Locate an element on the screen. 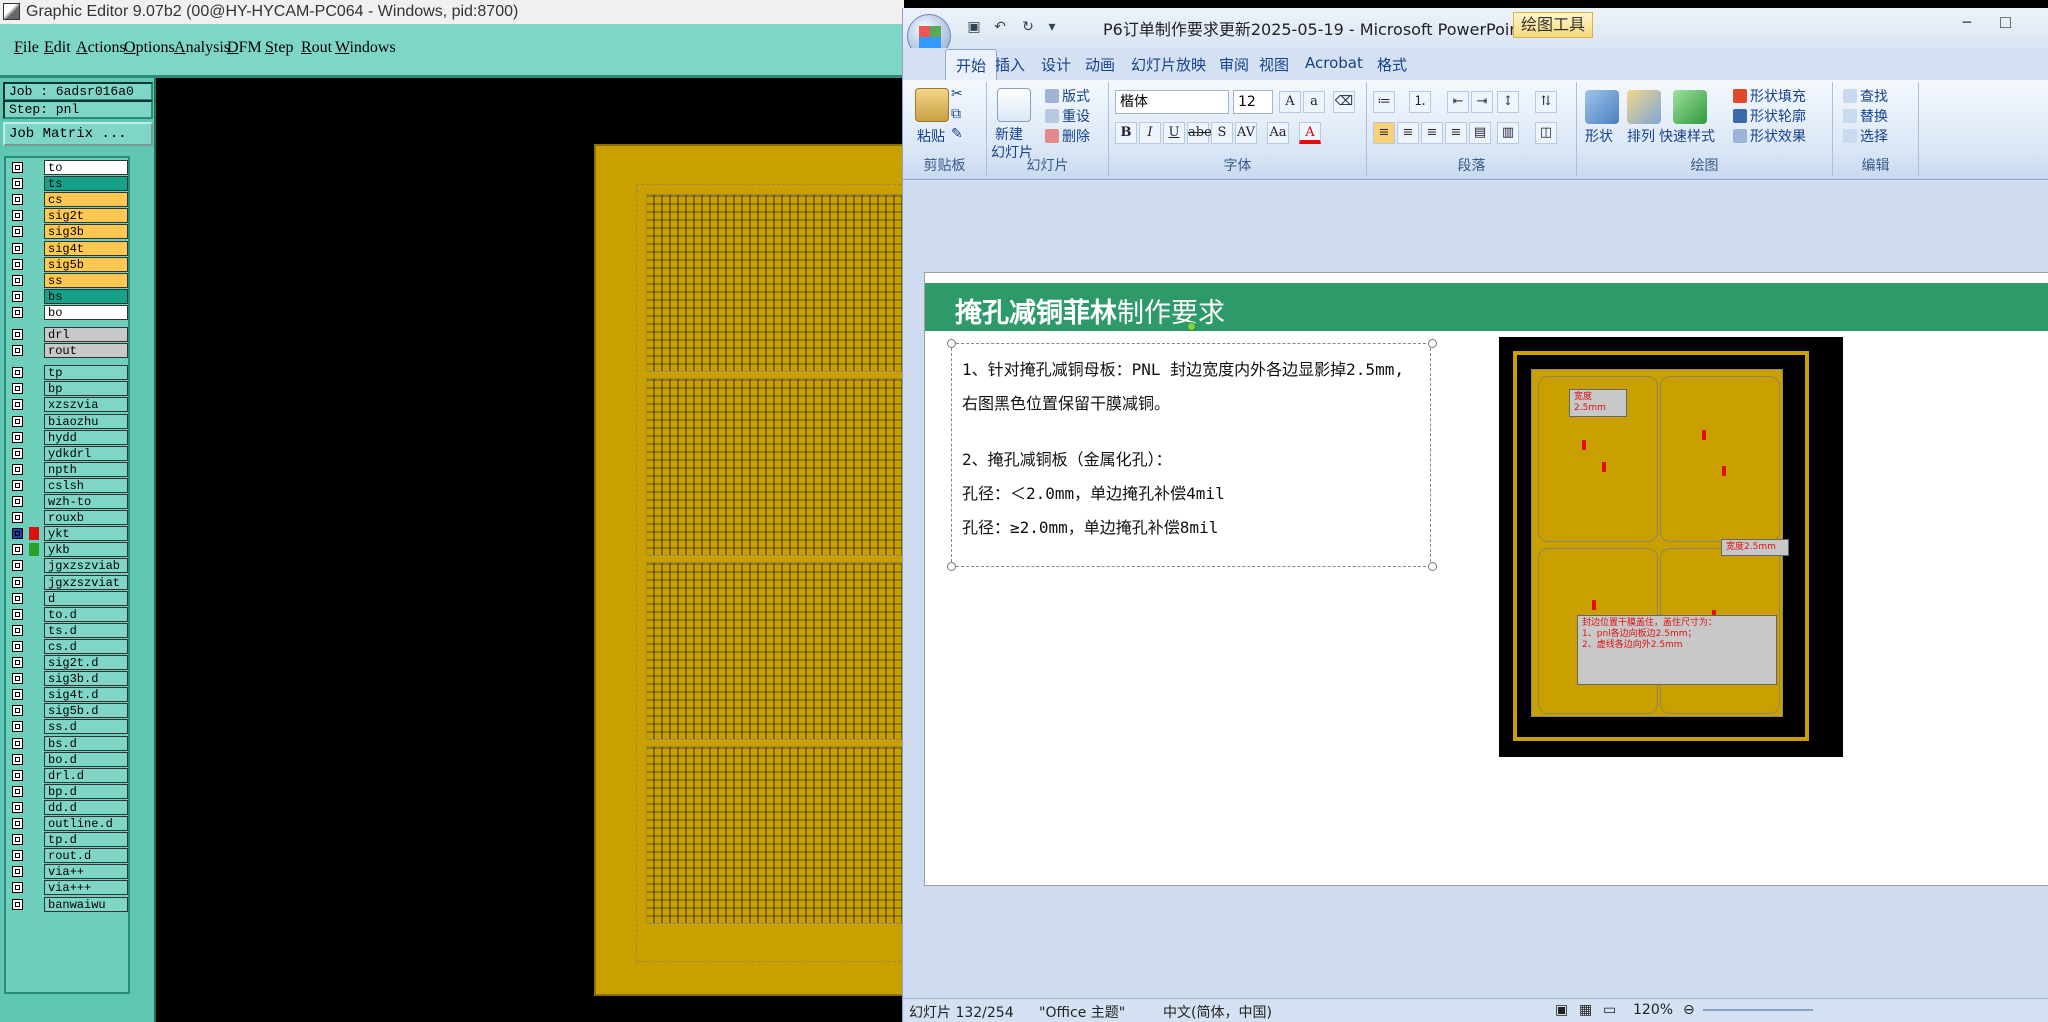 The width and height of the screenshot is (2048, 1022). layer-name: npth is located at coordinates (86, 469).